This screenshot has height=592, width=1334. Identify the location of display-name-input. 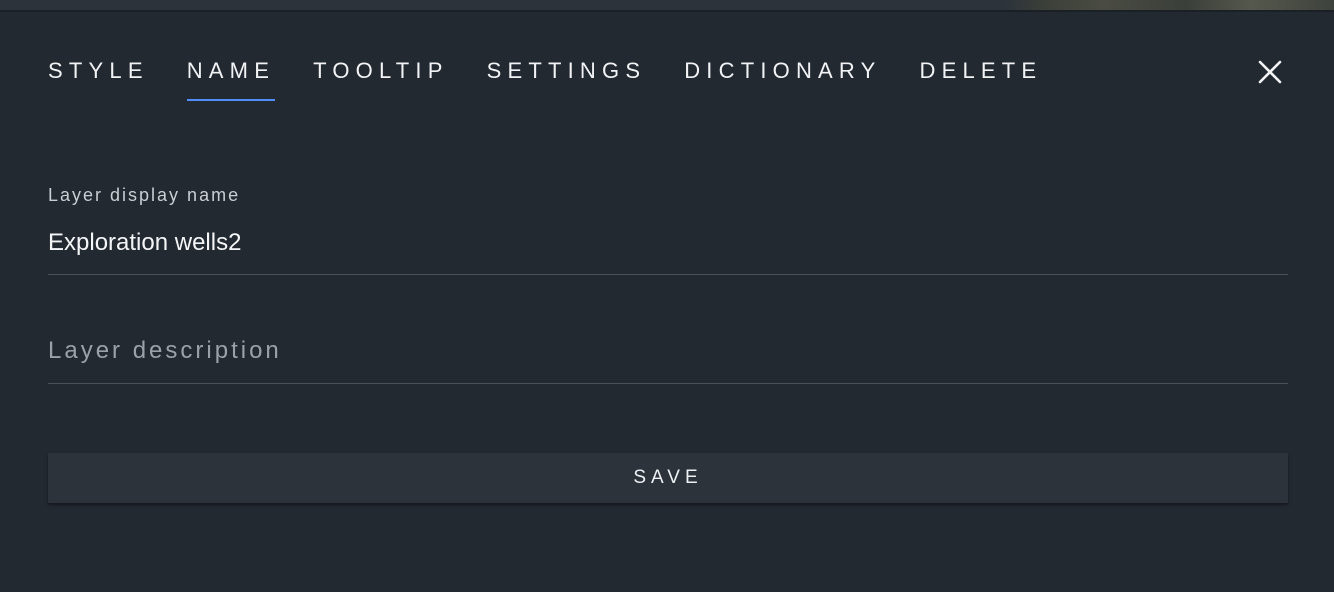
(668, 243).